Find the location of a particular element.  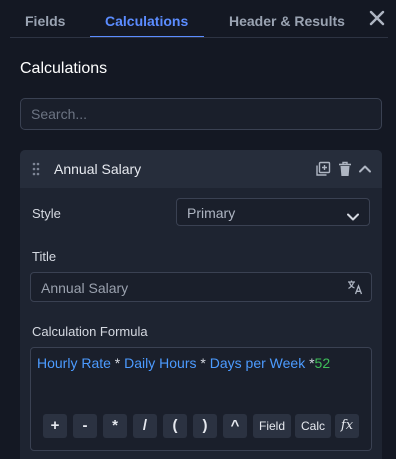

formula-token-field: Hourly Rate is located at coordinates (74, 363).